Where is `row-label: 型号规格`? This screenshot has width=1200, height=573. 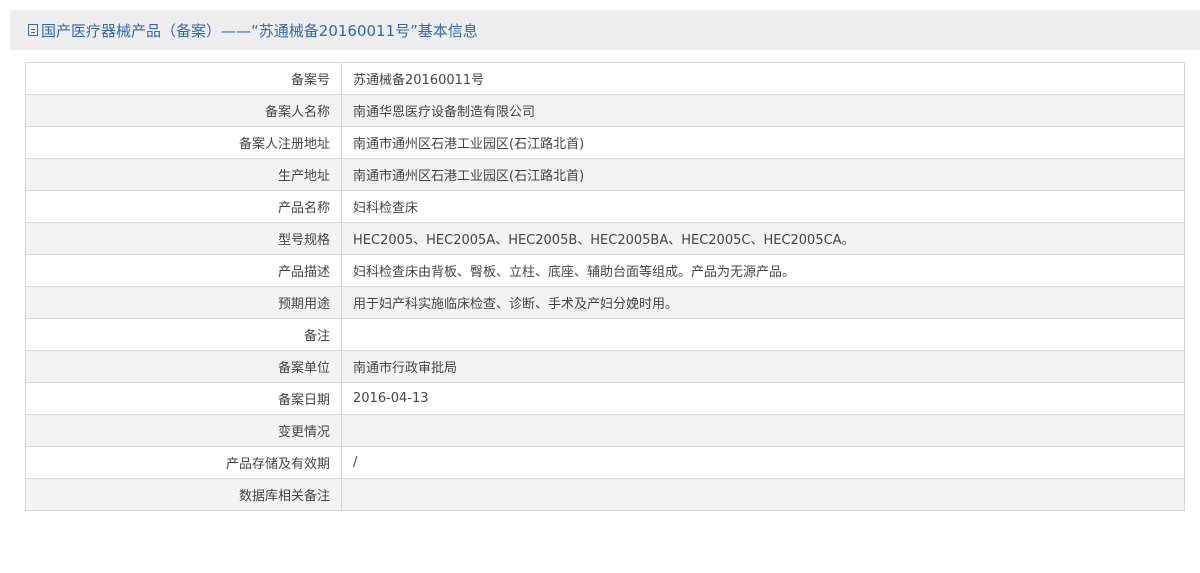
row-label: 型号规格 is located at coordinates (183, 238).